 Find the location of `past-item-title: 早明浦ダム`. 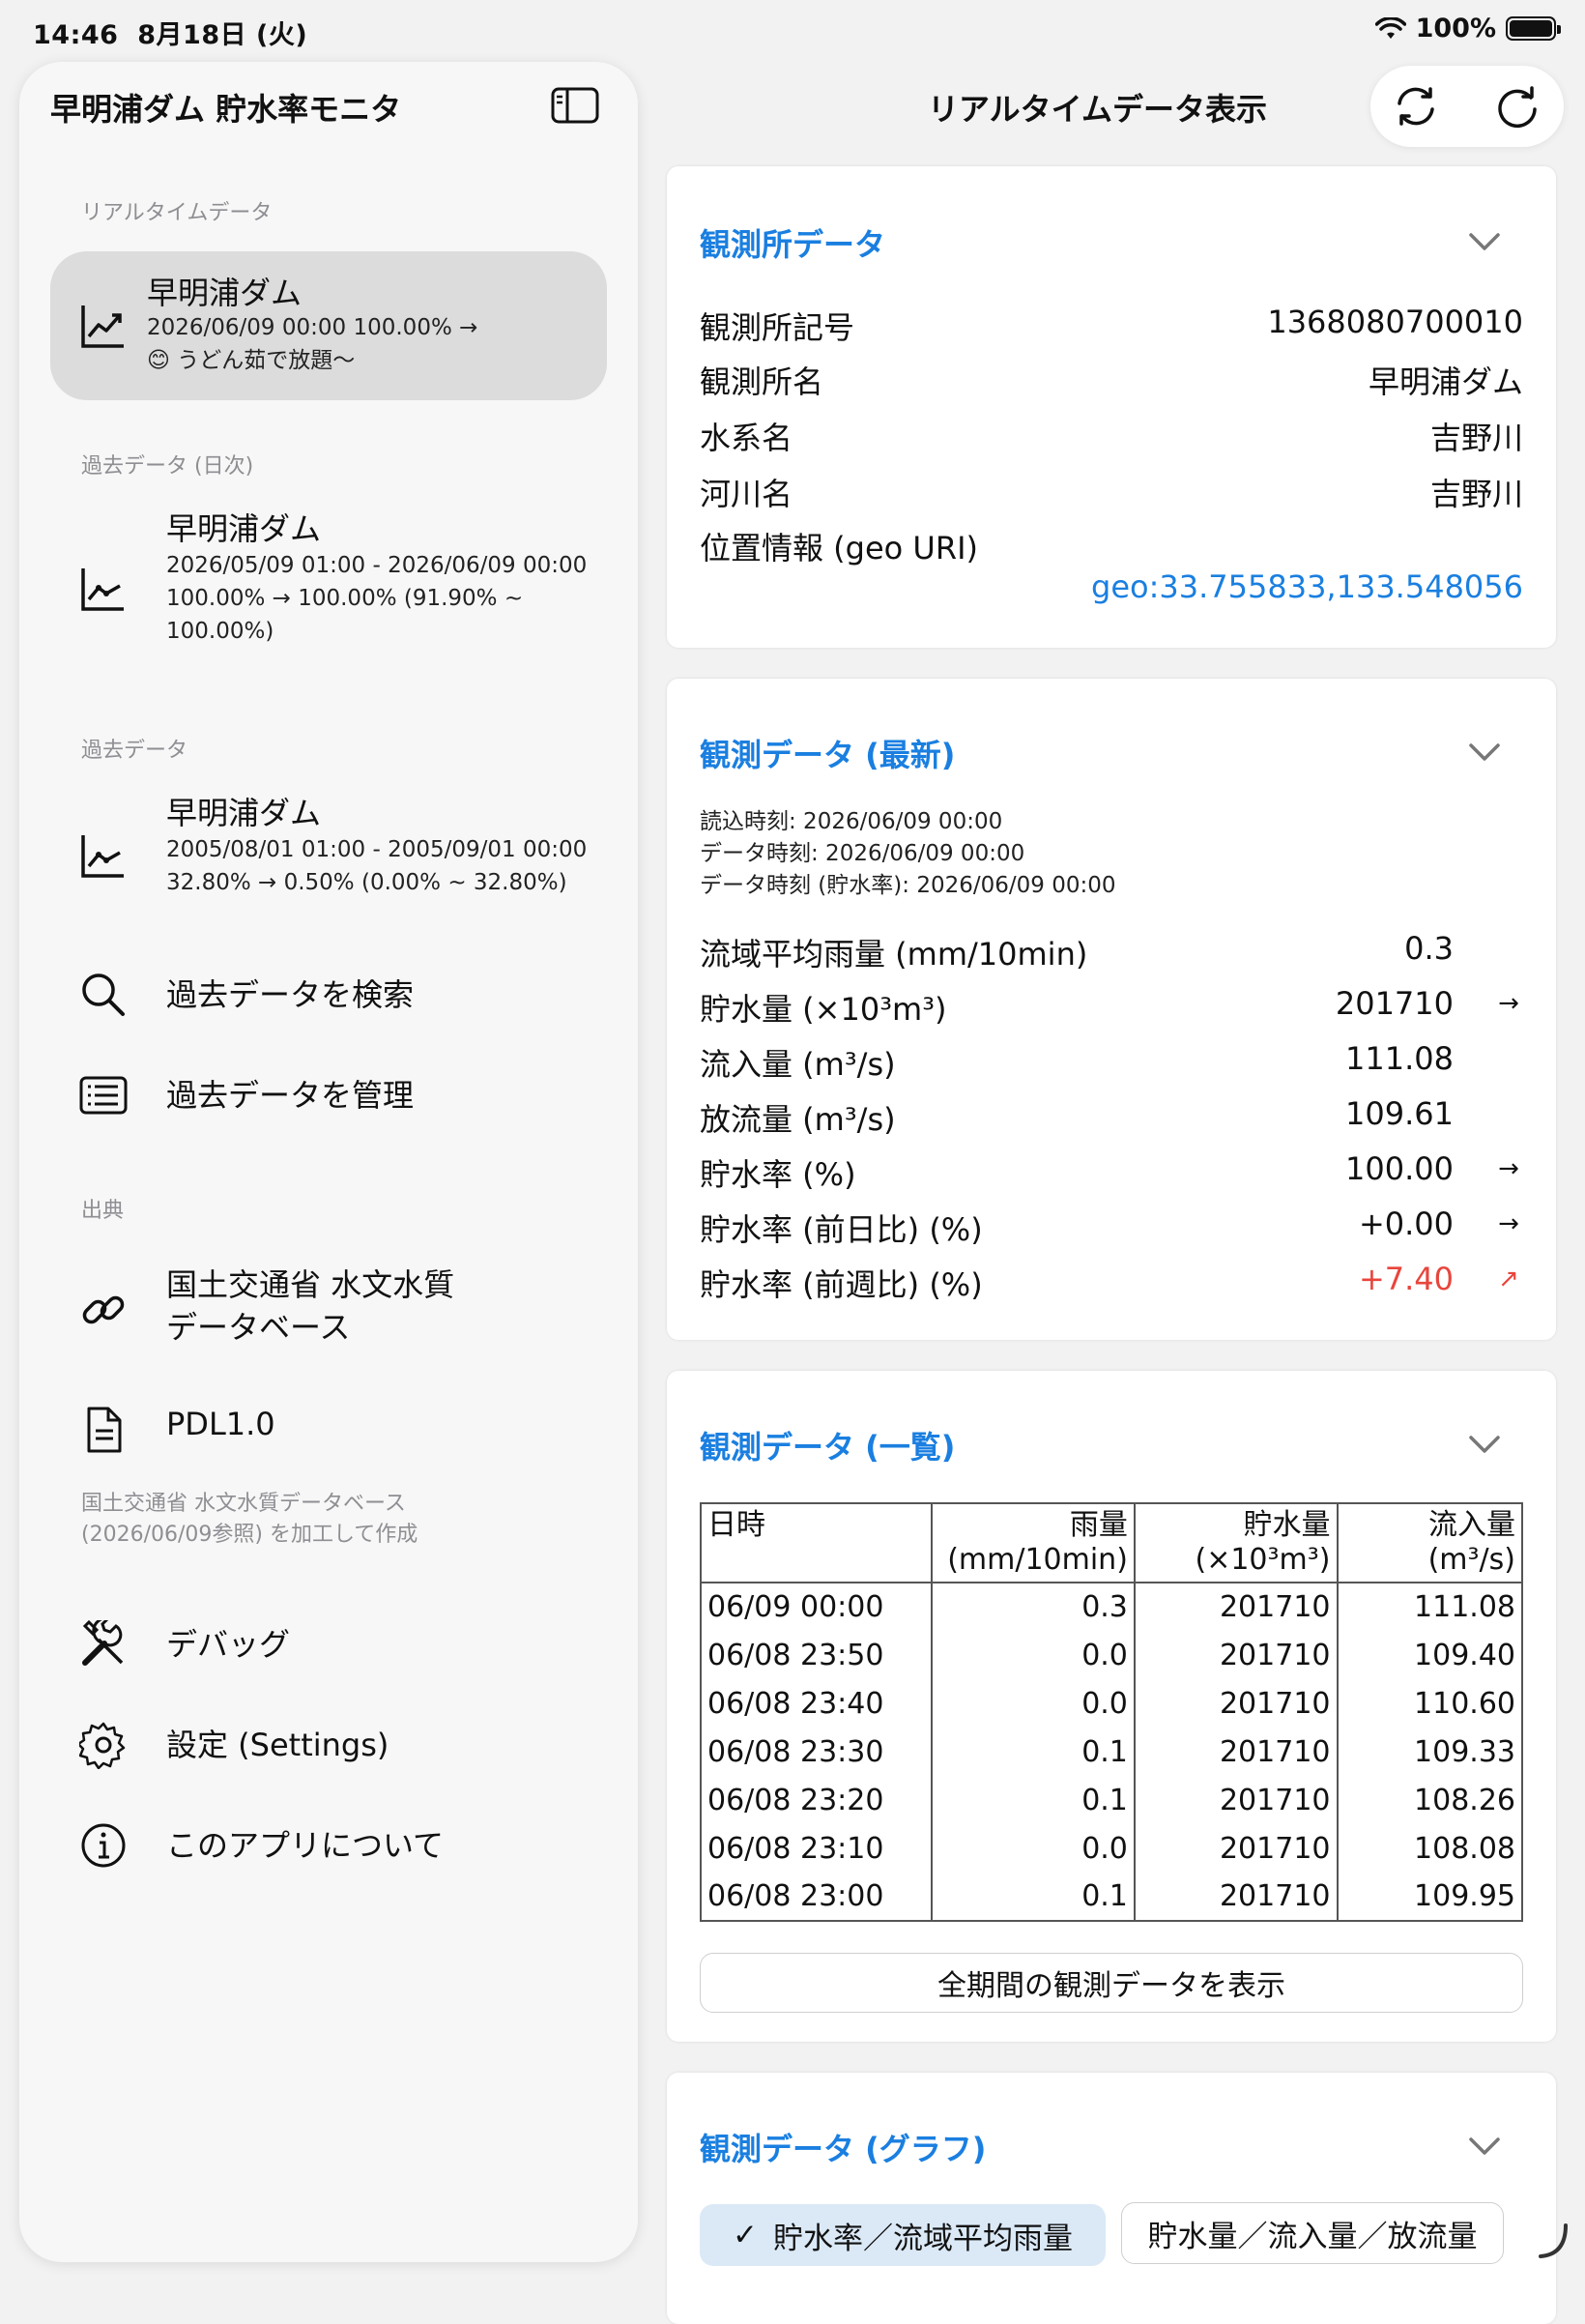

past-item-title: 早明浦ダム is located at coordinates (244, 813).